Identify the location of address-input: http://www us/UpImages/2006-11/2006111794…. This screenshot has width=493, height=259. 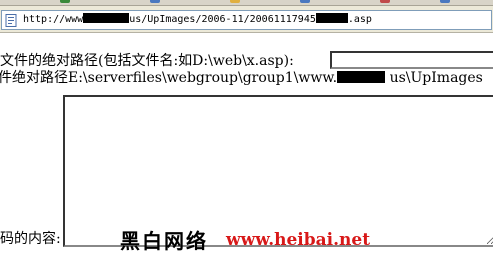
(246, 20).